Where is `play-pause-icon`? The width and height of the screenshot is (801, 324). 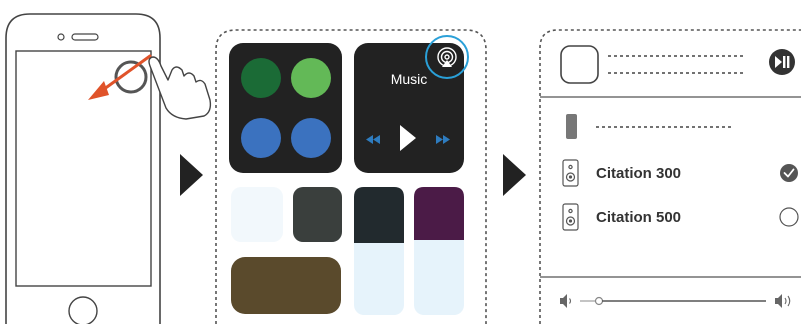 play-pause-icon is located at coordinates (782, 62).